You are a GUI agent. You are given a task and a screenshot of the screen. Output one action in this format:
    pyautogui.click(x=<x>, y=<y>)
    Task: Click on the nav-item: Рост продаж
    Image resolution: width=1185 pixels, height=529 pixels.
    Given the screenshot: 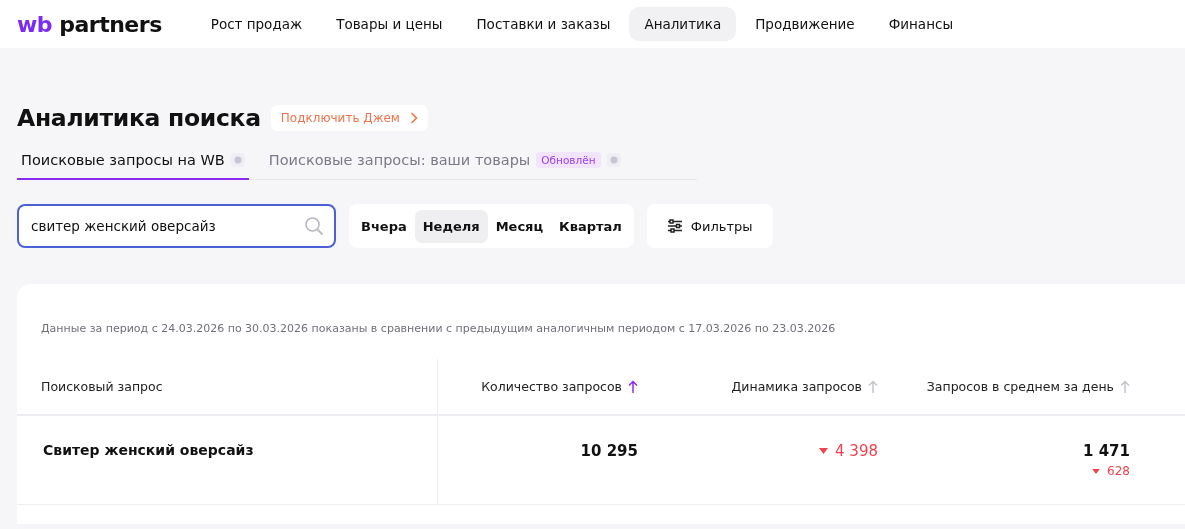 What is the action you would take?
    pyautogui.click(x=256, y=24)
    